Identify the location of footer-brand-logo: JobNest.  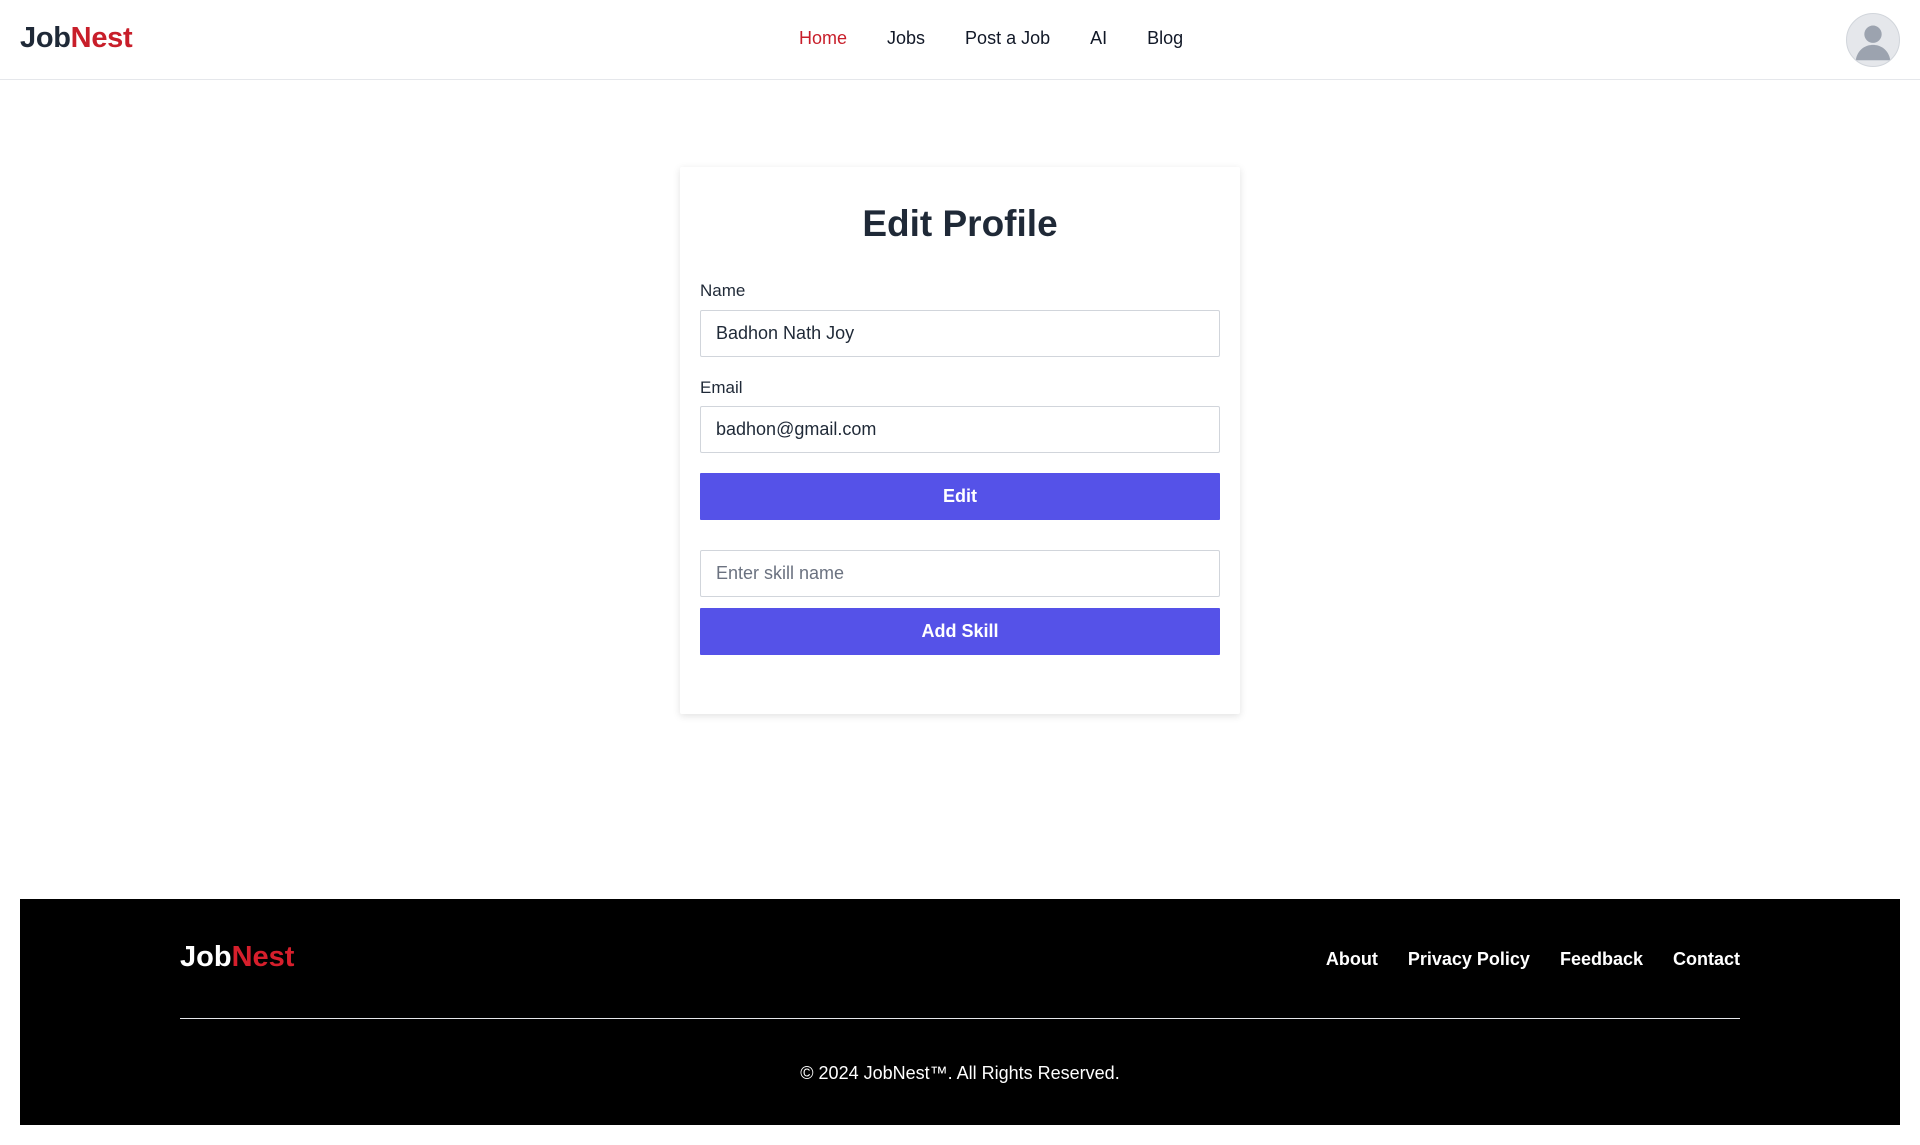
(237, 957).